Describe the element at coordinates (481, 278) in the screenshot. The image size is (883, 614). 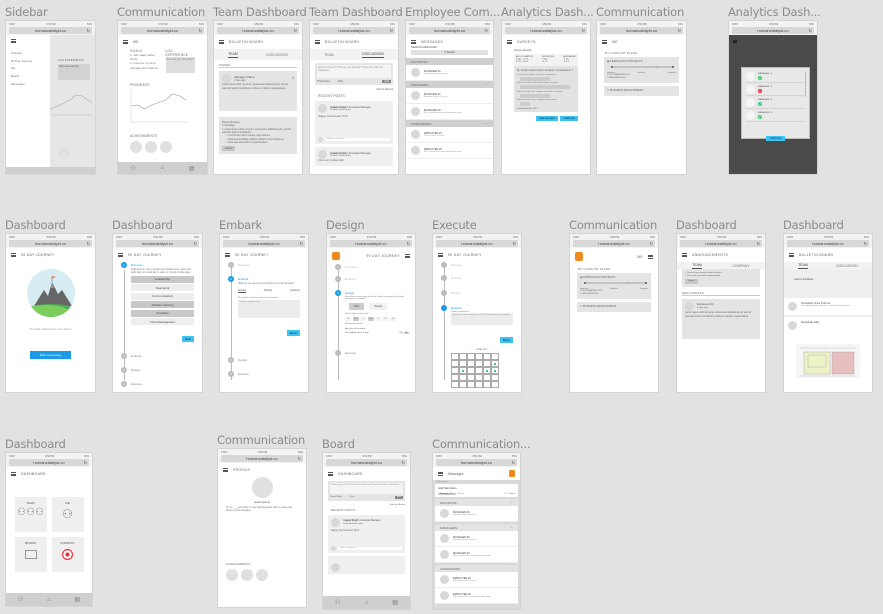
I see `step-embark: Embark` at that location.